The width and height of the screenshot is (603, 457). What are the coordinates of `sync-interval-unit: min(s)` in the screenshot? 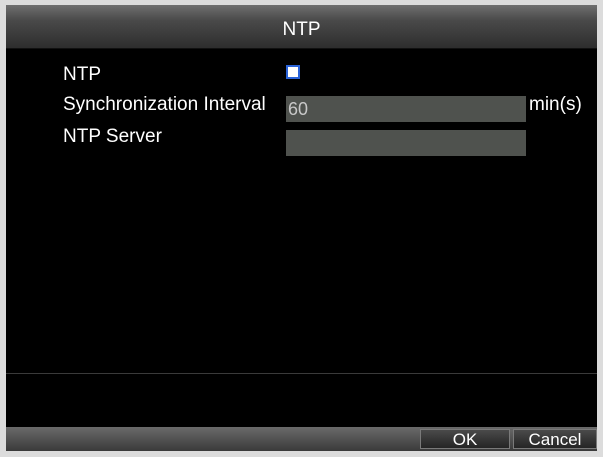 It's located at (555, 104).